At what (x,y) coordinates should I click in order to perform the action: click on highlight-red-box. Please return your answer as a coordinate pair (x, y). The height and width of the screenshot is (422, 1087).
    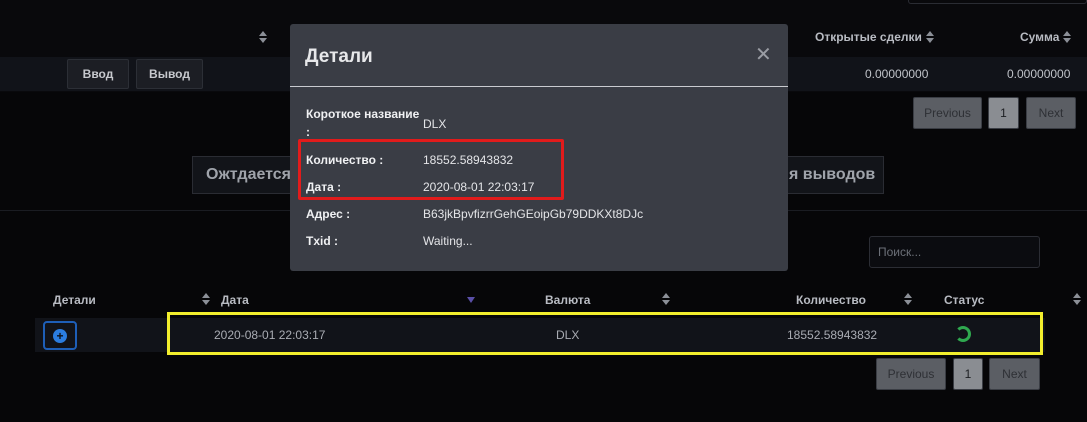
    Looking at the image, I should click on (431, 169).